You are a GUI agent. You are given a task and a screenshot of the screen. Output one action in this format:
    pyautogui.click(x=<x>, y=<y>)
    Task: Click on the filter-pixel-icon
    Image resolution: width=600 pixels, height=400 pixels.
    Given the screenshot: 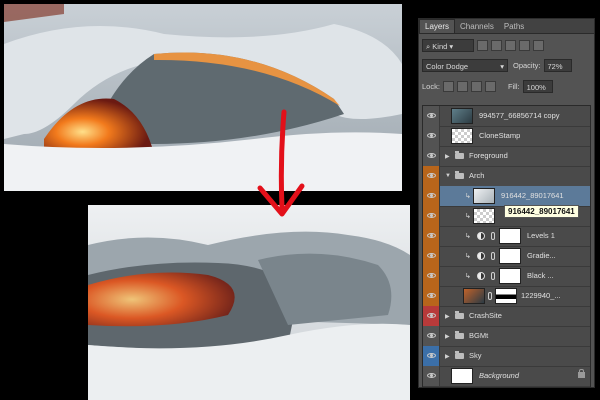 What is the action you would take?
    pyautogui.click(x=482, y=45)
    